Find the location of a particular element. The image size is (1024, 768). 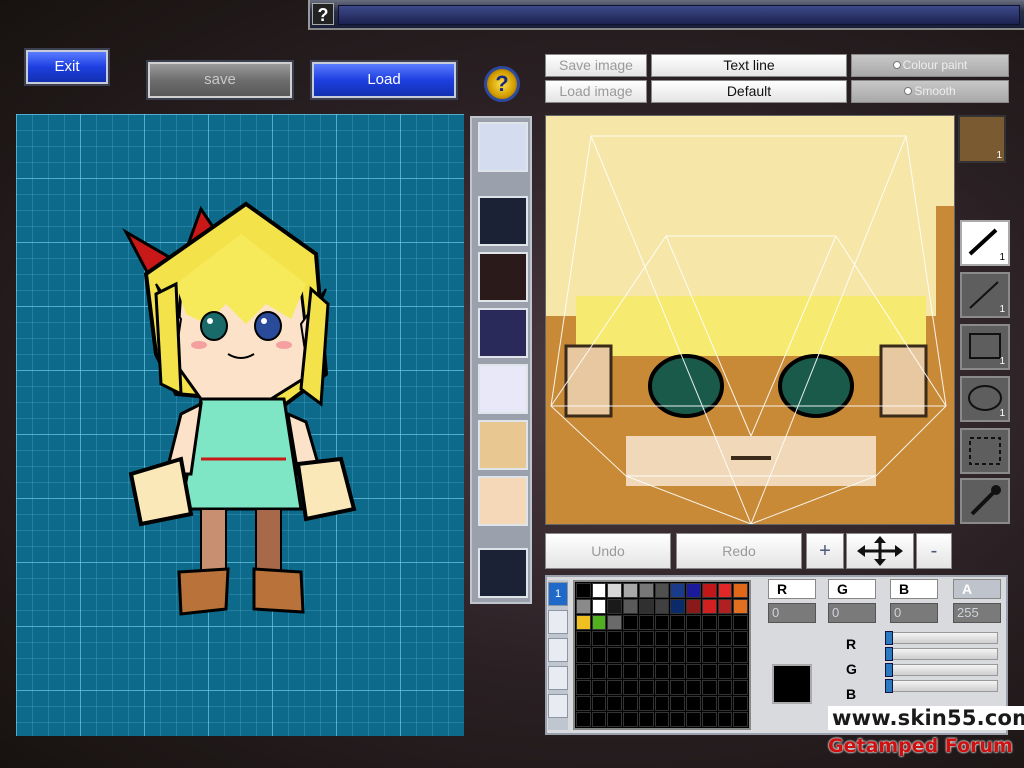

zoom-out-button: - is located at coordinates (934, 551).